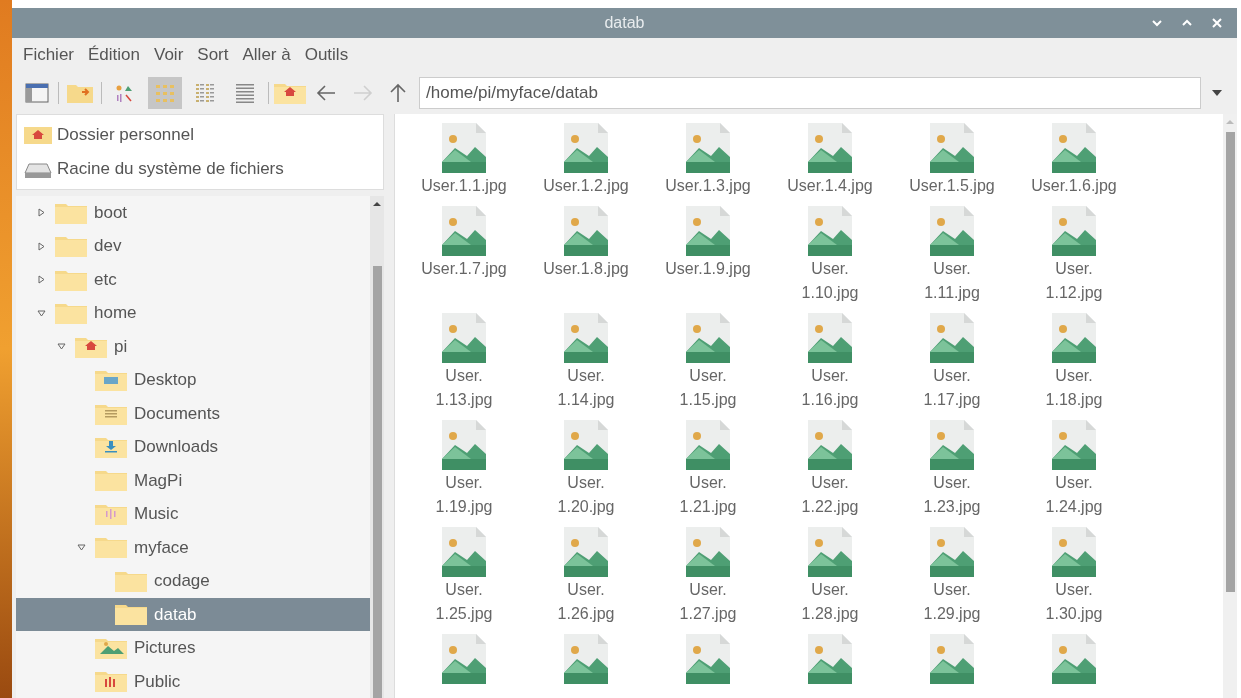 The image size is (1241, 698). Describe the element at coordinates (213, 55) in the screenshot. I see `menu-item: Sort` at that location.